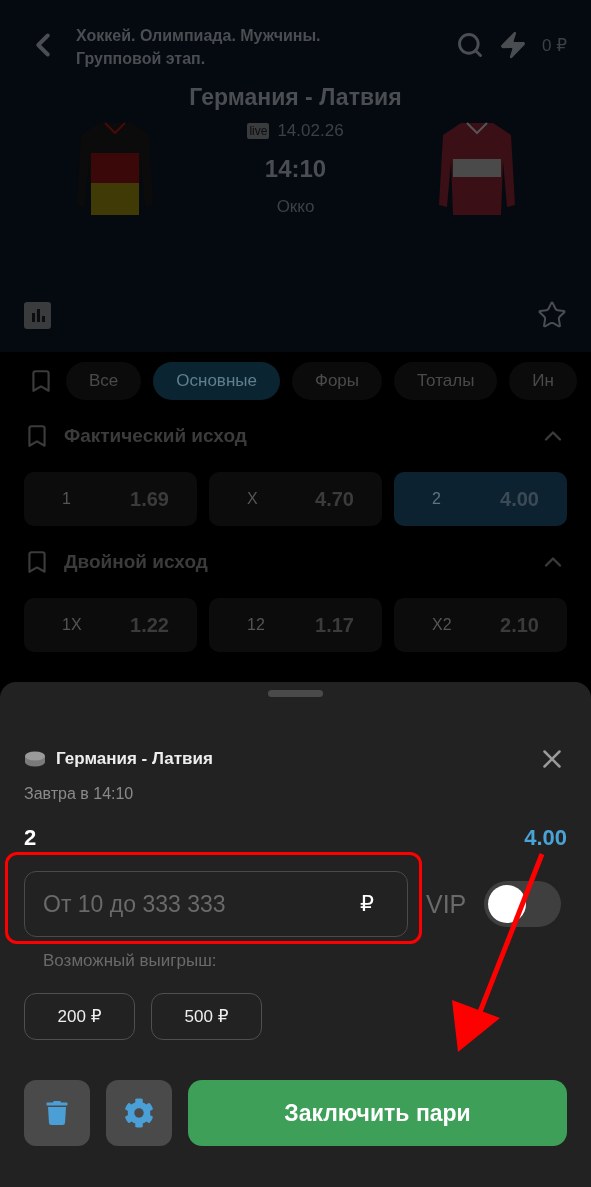 The height and width of the screenshot is (1187, 591). I want to click on bar-chart-icon, so click(37, 315).